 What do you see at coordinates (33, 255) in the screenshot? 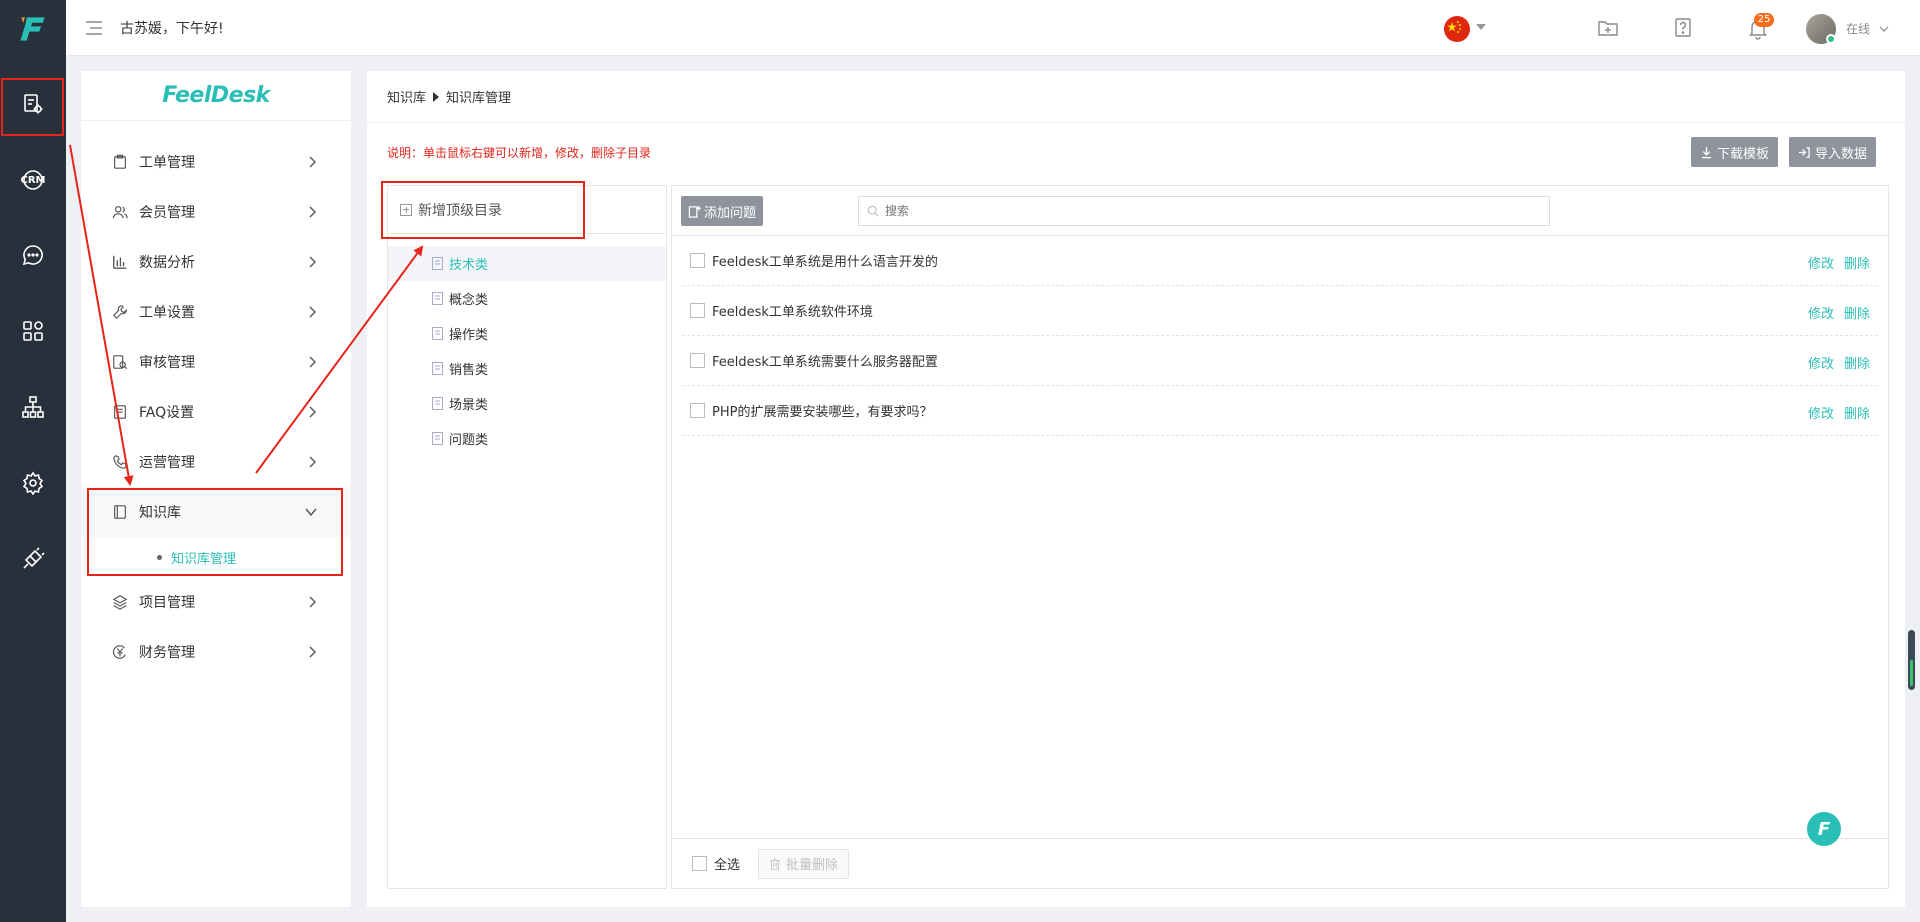
I see `chat-icon` at bounding box center [33, 255].